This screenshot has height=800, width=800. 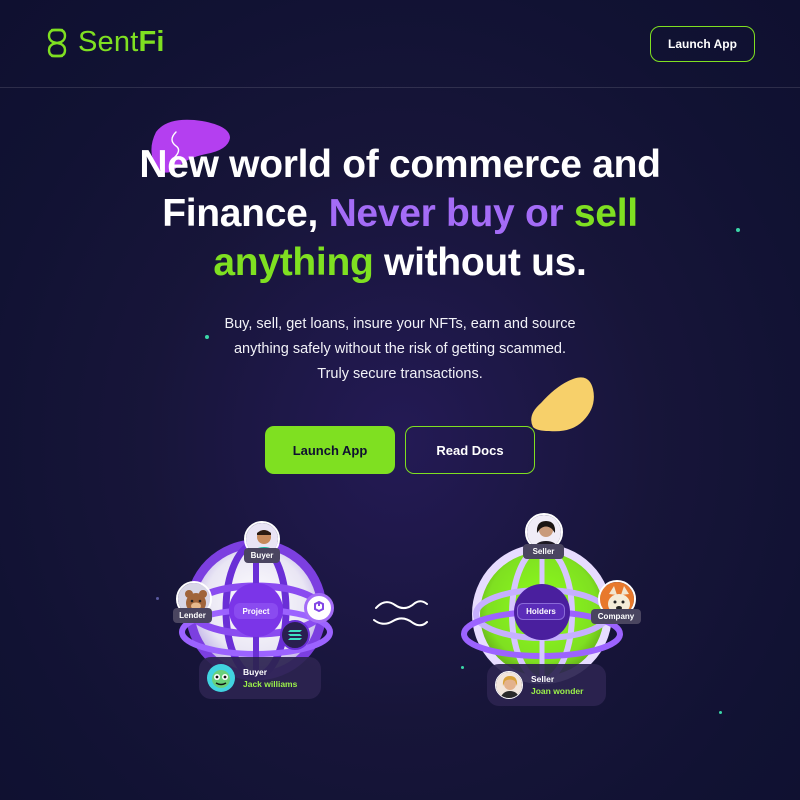 What do you see at coordinates (192, 615) in the screenshot?
I see `lender-tag: Lender` at bounding box center [192, 615].